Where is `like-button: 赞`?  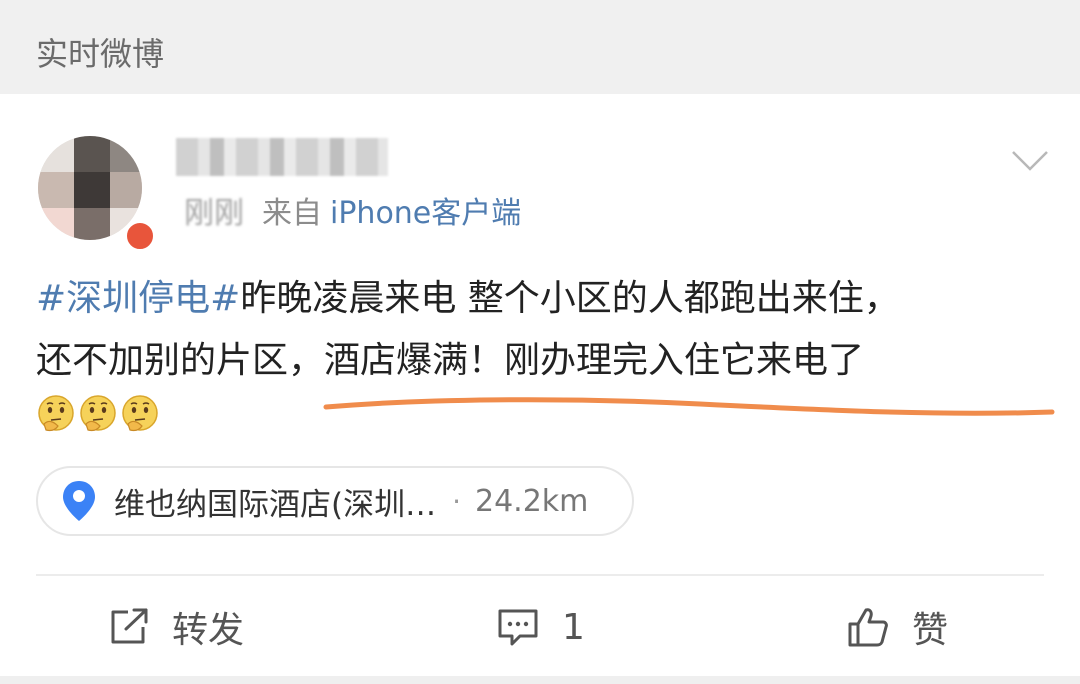 like-button: 赞 is located at coordinates (897, 627).